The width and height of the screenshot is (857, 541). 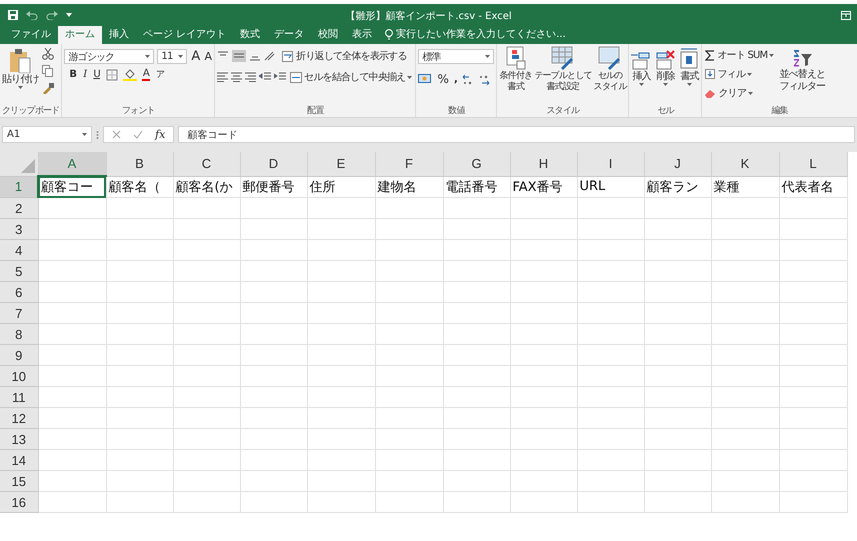 What do you see at coordinates (239, 56) in the screenshot?
I see `align-middle-icon` at bounding box center [239, 56].